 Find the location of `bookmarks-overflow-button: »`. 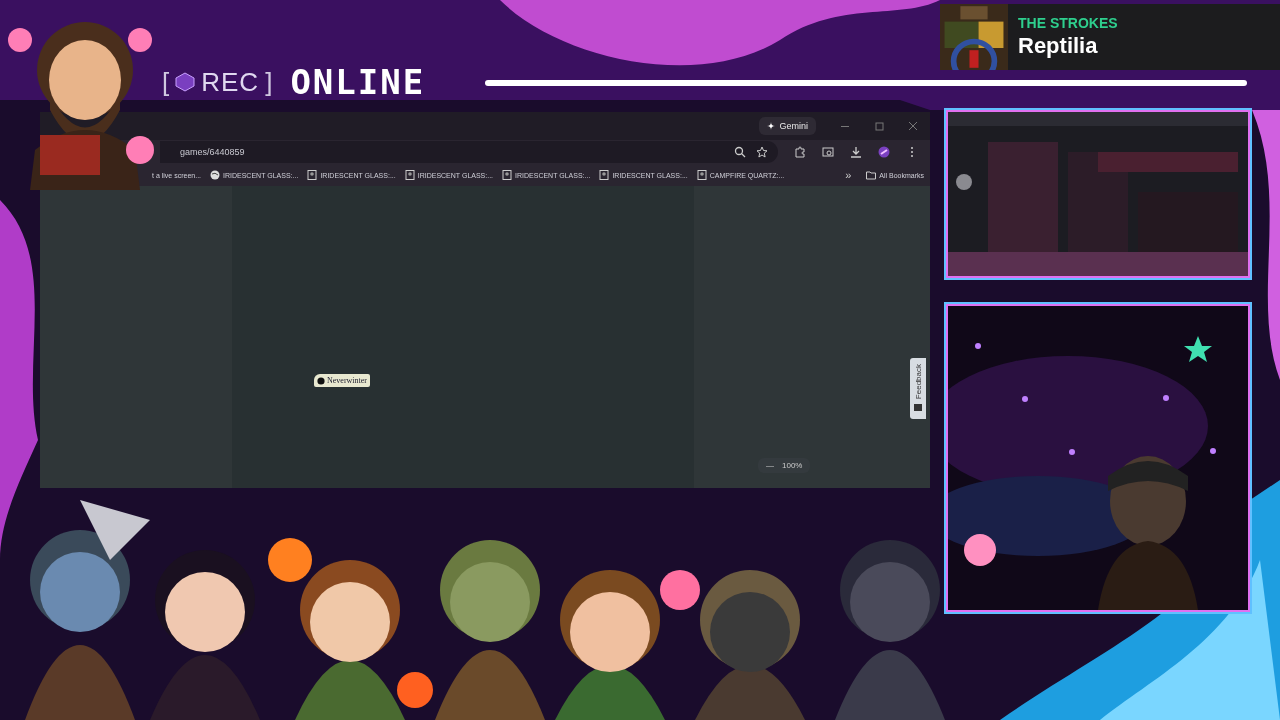

bookmarks-overflow-button: » is located at coordinates (848, 175).